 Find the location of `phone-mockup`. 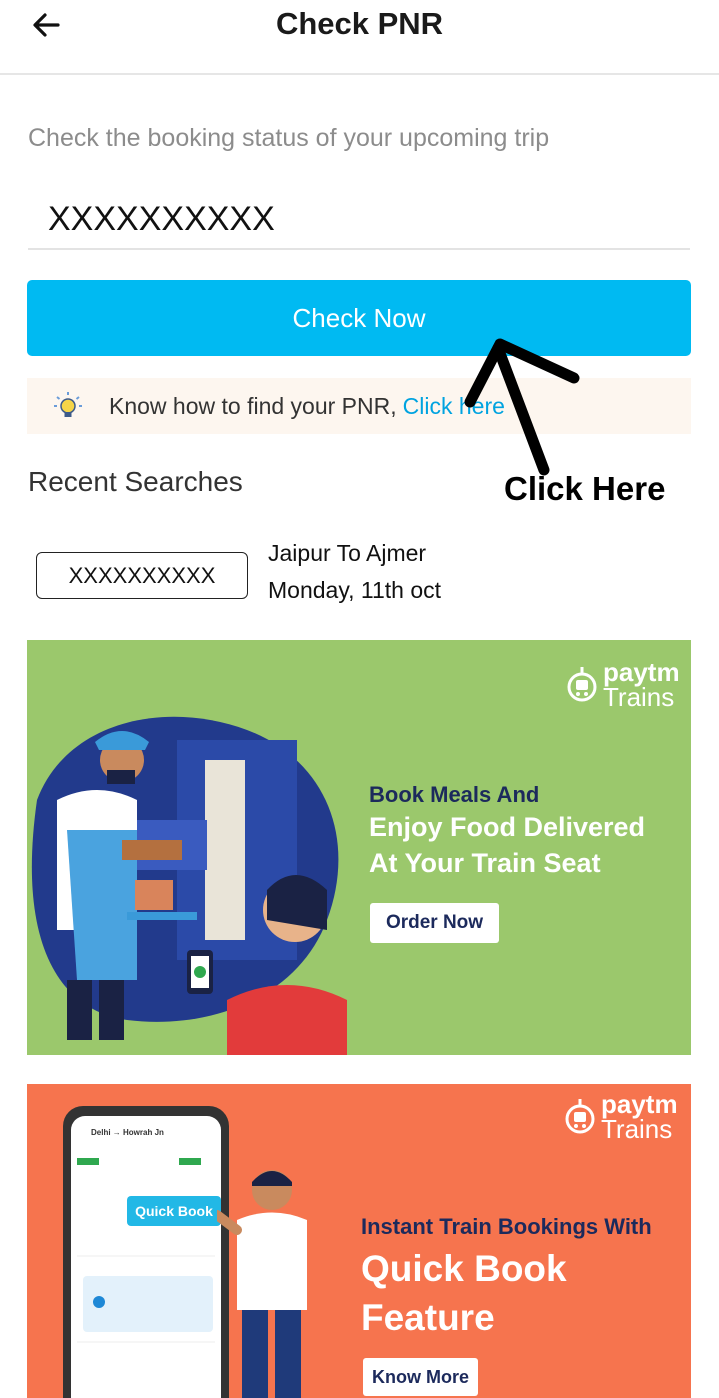

phone-mockup is located at coordinates (146, 1252).